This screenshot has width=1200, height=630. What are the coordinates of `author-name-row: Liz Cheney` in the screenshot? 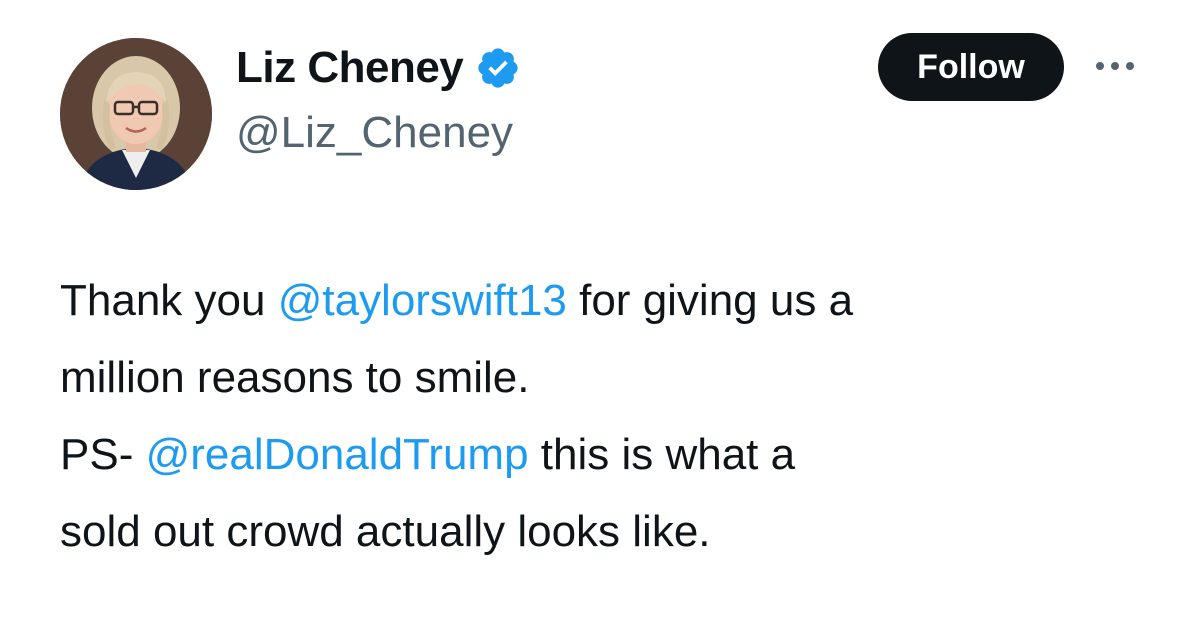 It's located at (378, 68).